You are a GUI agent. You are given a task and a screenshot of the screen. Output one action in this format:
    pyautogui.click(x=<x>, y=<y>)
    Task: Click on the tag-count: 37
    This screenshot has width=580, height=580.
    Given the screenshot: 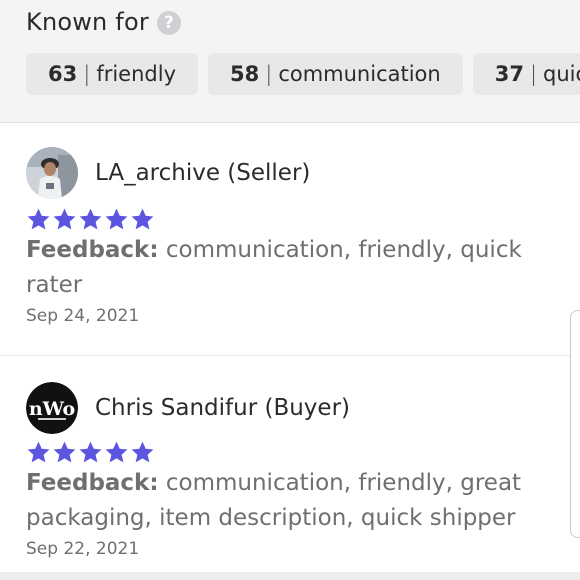 What is the action you would take?
    pyautogui.click(x=509, y=74)
    